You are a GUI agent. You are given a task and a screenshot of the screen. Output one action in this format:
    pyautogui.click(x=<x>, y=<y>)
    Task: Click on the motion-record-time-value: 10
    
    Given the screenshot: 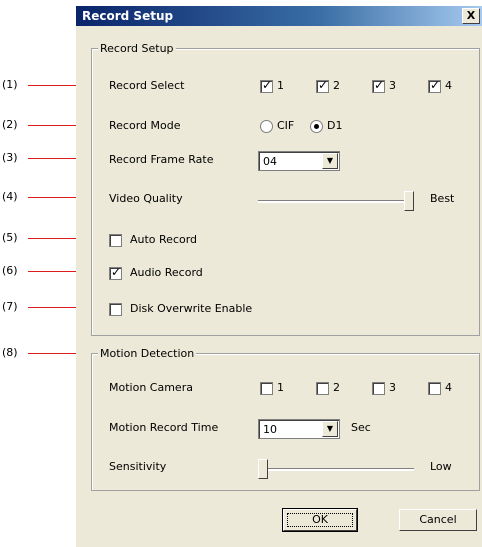 What is the action you would take?
    pyautogui.click(x=270, y=429)
    